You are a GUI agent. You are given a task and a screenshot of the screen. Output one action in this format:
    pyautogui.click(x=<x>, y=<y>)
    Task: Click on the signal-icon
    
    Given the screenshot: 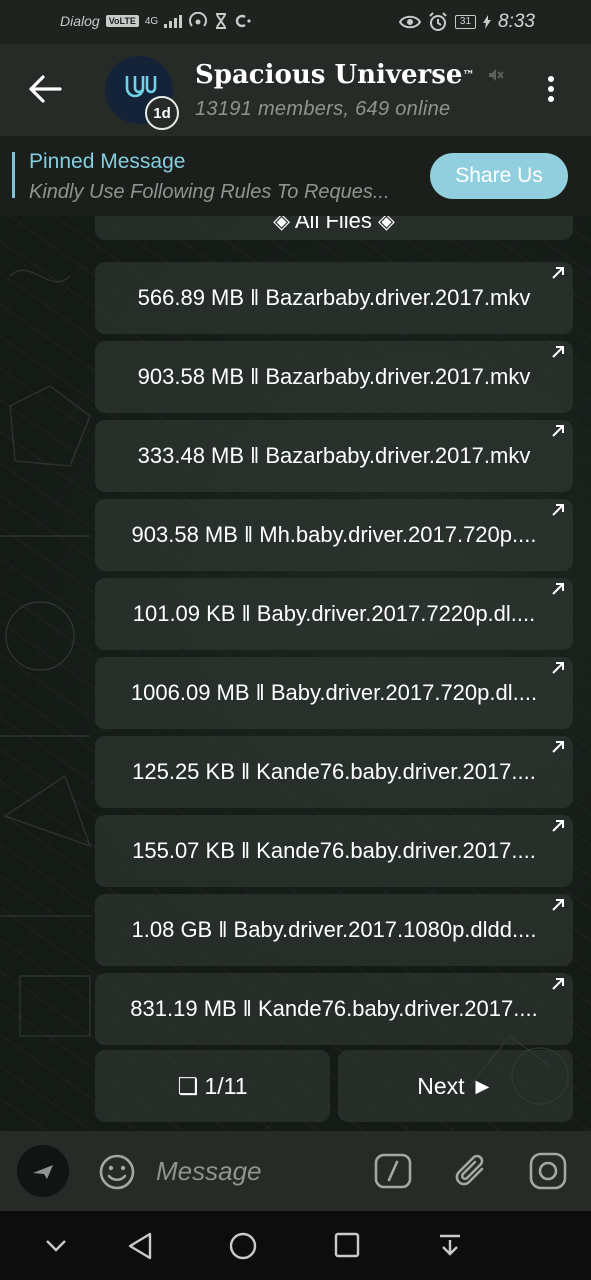 What is the action you would take?
    pyautogui.click(x=173, y=21)
    